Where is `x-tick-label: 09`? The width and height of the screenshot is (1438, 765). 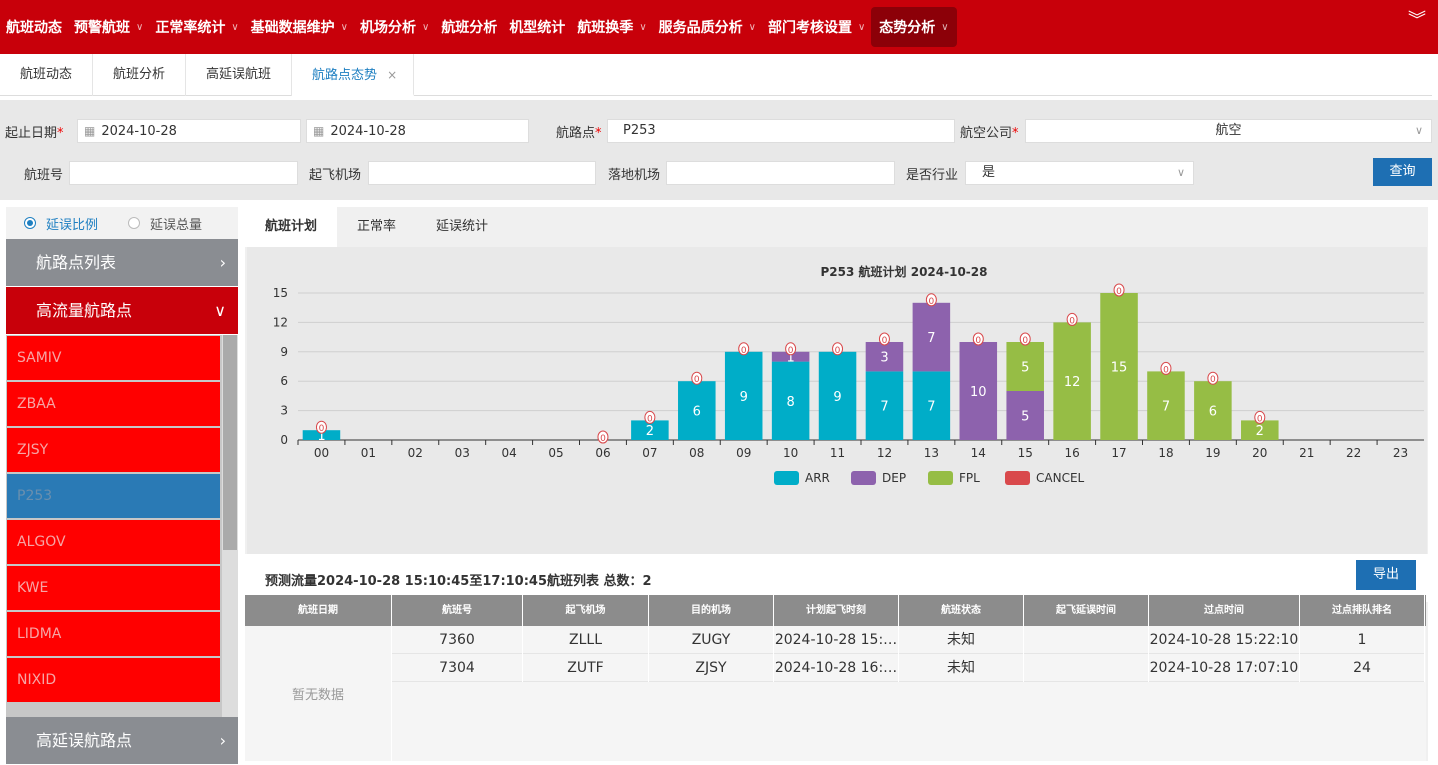
x-tick-label: 09 is located at coordinates (743, 453).